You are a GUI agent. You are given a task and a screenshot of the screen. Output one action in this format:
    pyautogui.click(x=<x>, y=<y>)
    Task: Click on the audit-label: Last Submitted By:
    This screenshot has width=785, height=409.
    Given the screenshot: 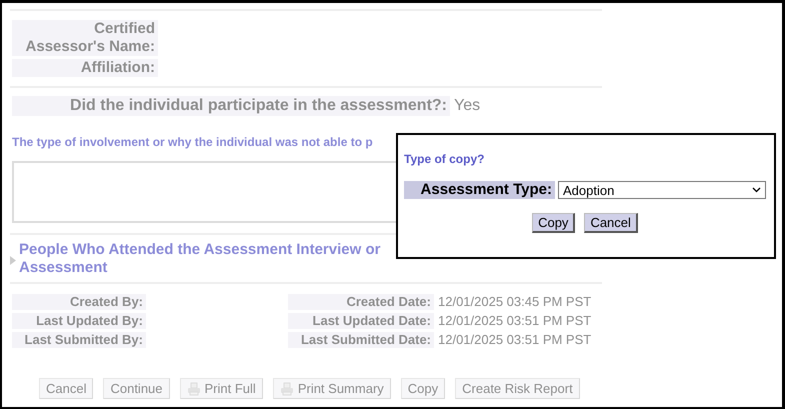 What is the action you would take?
    pyautogui.click(x=79, y=340)
    